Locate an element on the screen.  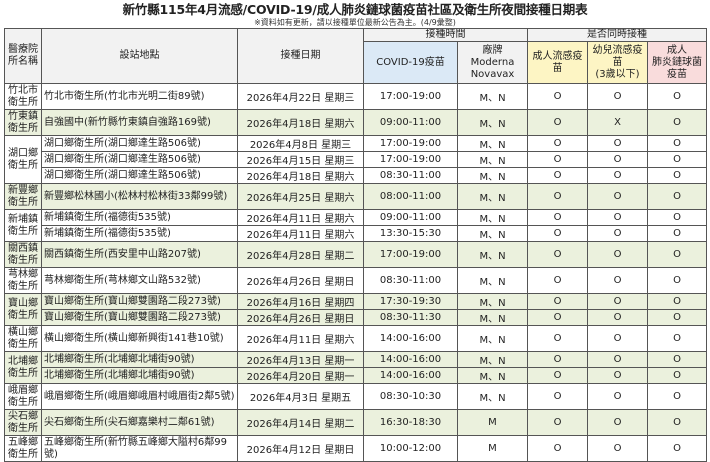
vaccination-time: 13:30-15:30 is located at coordinates (410, 233).